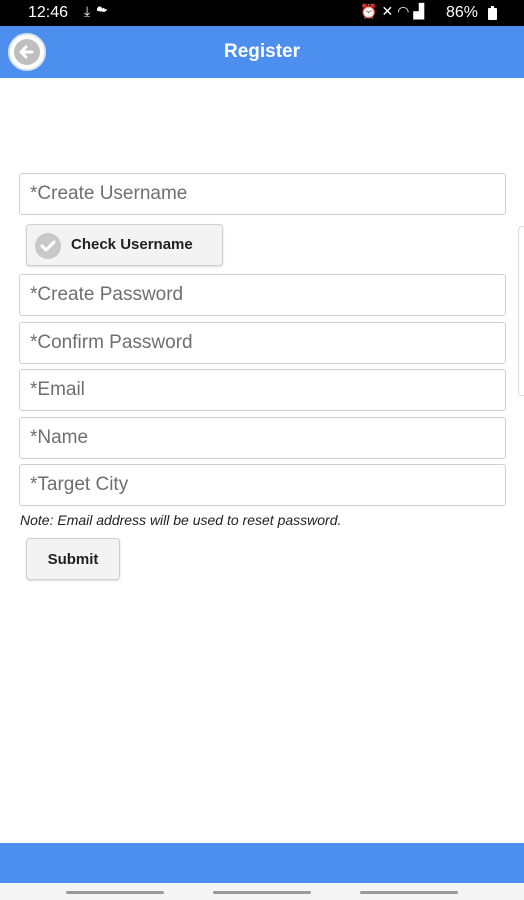  I want to click on nav-recents-button, so click(115, 892).